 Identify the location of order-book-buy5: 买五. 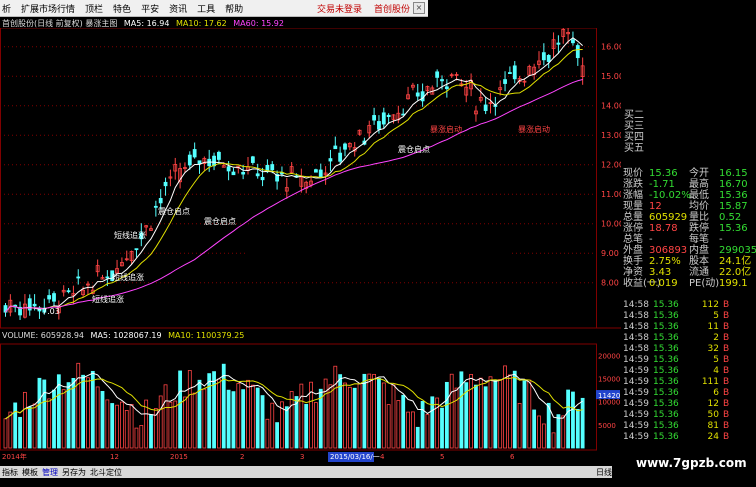
(634, 148).